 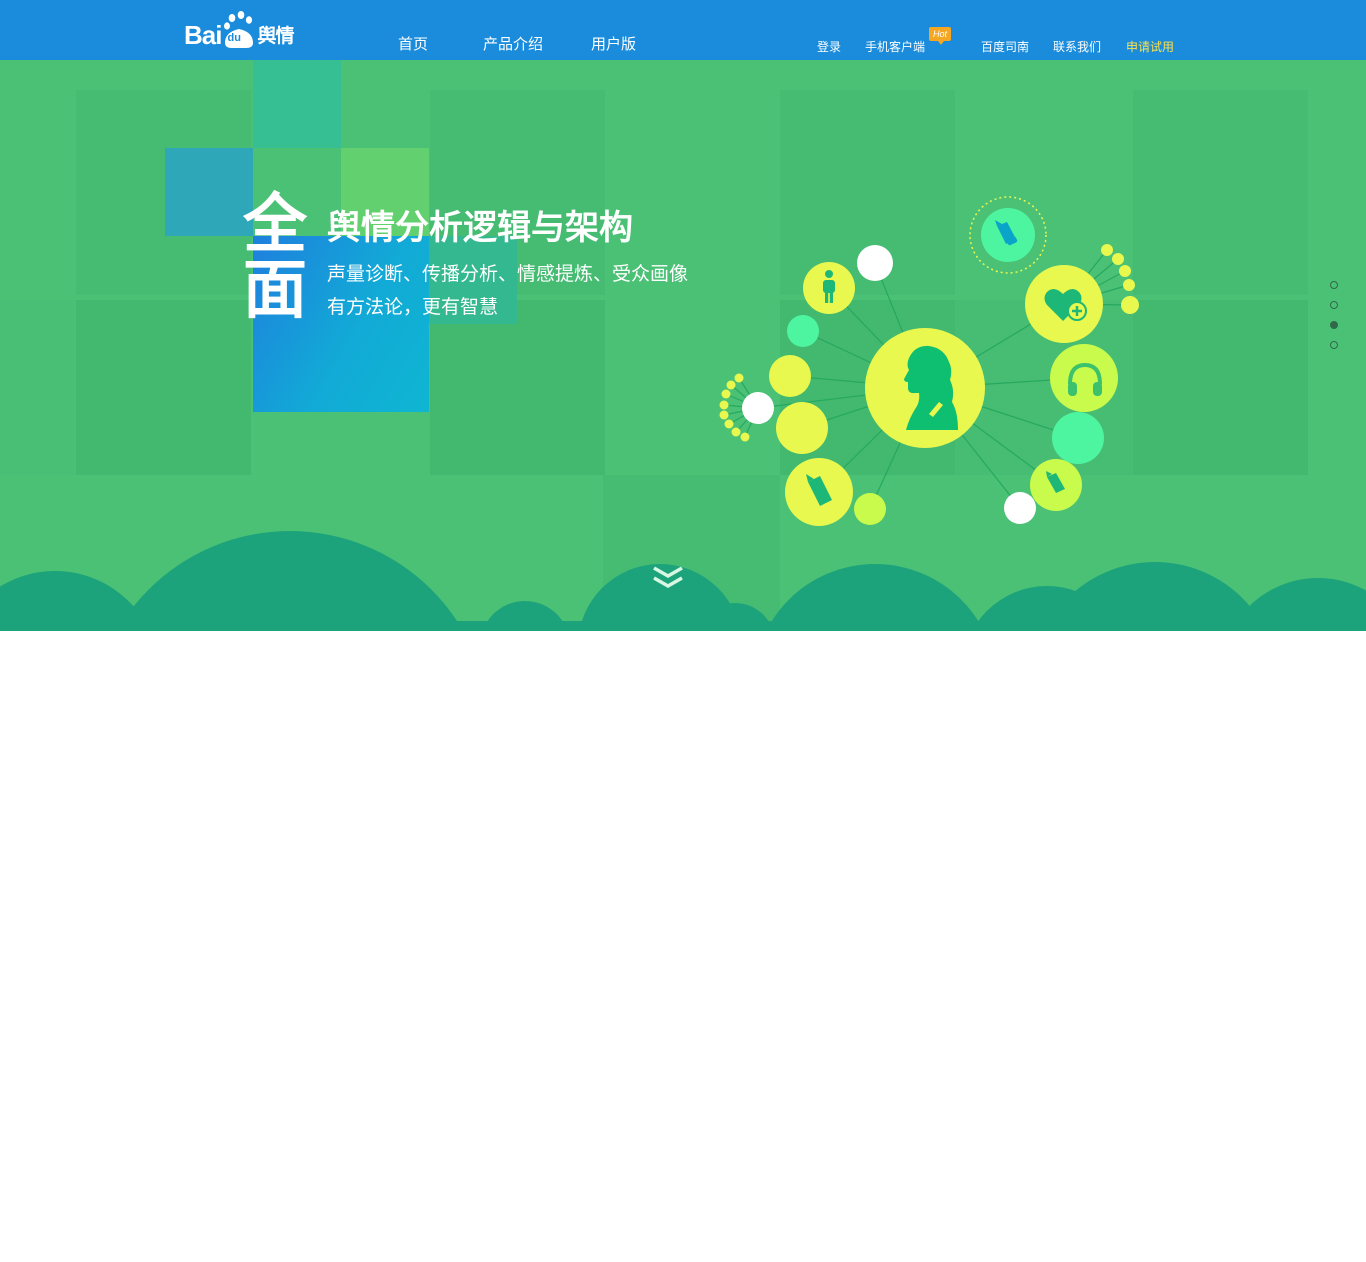 What do you see at coordinates (668, 580) in the screenshot?
I see `scroll-down-icon` at bounding box center [668, 580].